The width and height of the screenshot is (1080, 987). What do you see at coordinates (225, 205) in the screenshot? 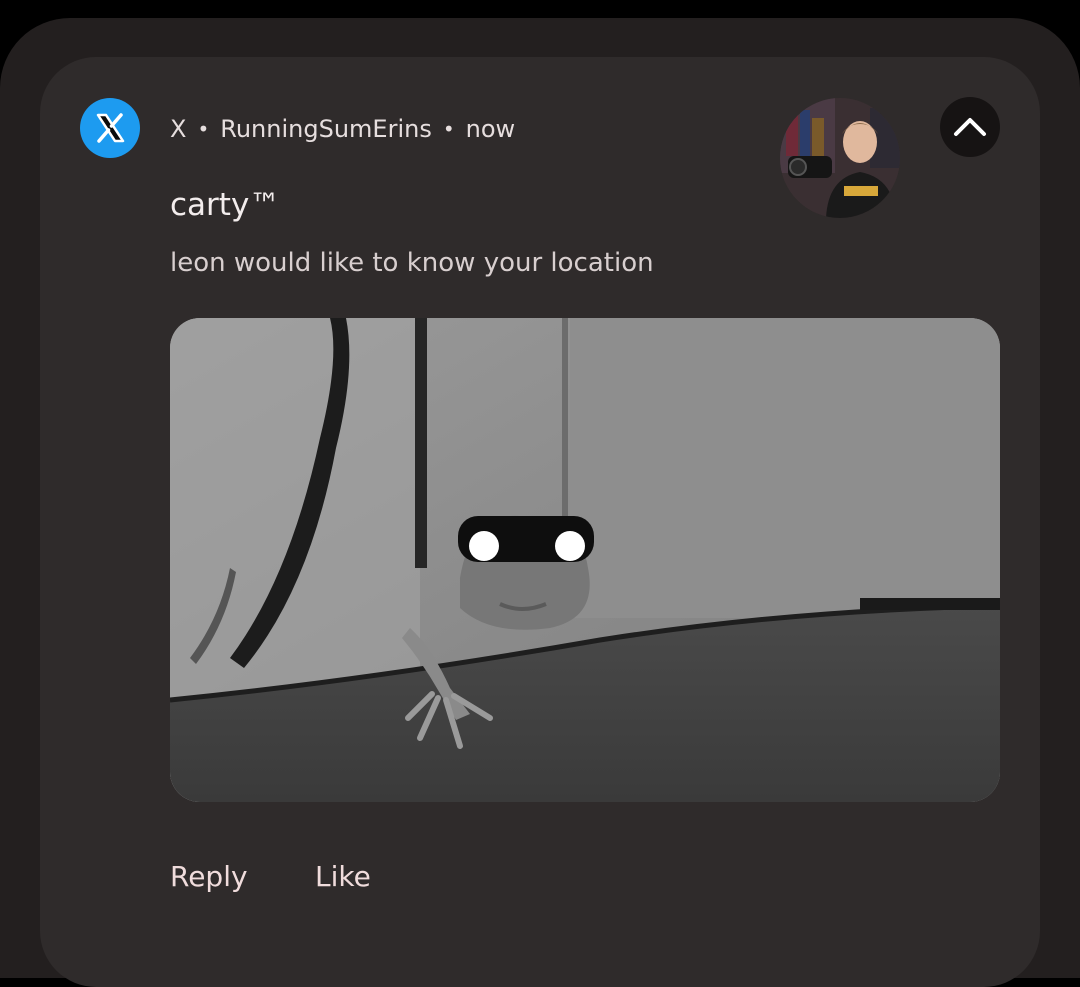
I see `notification-title: carty™` at bounding box center [225, 205].